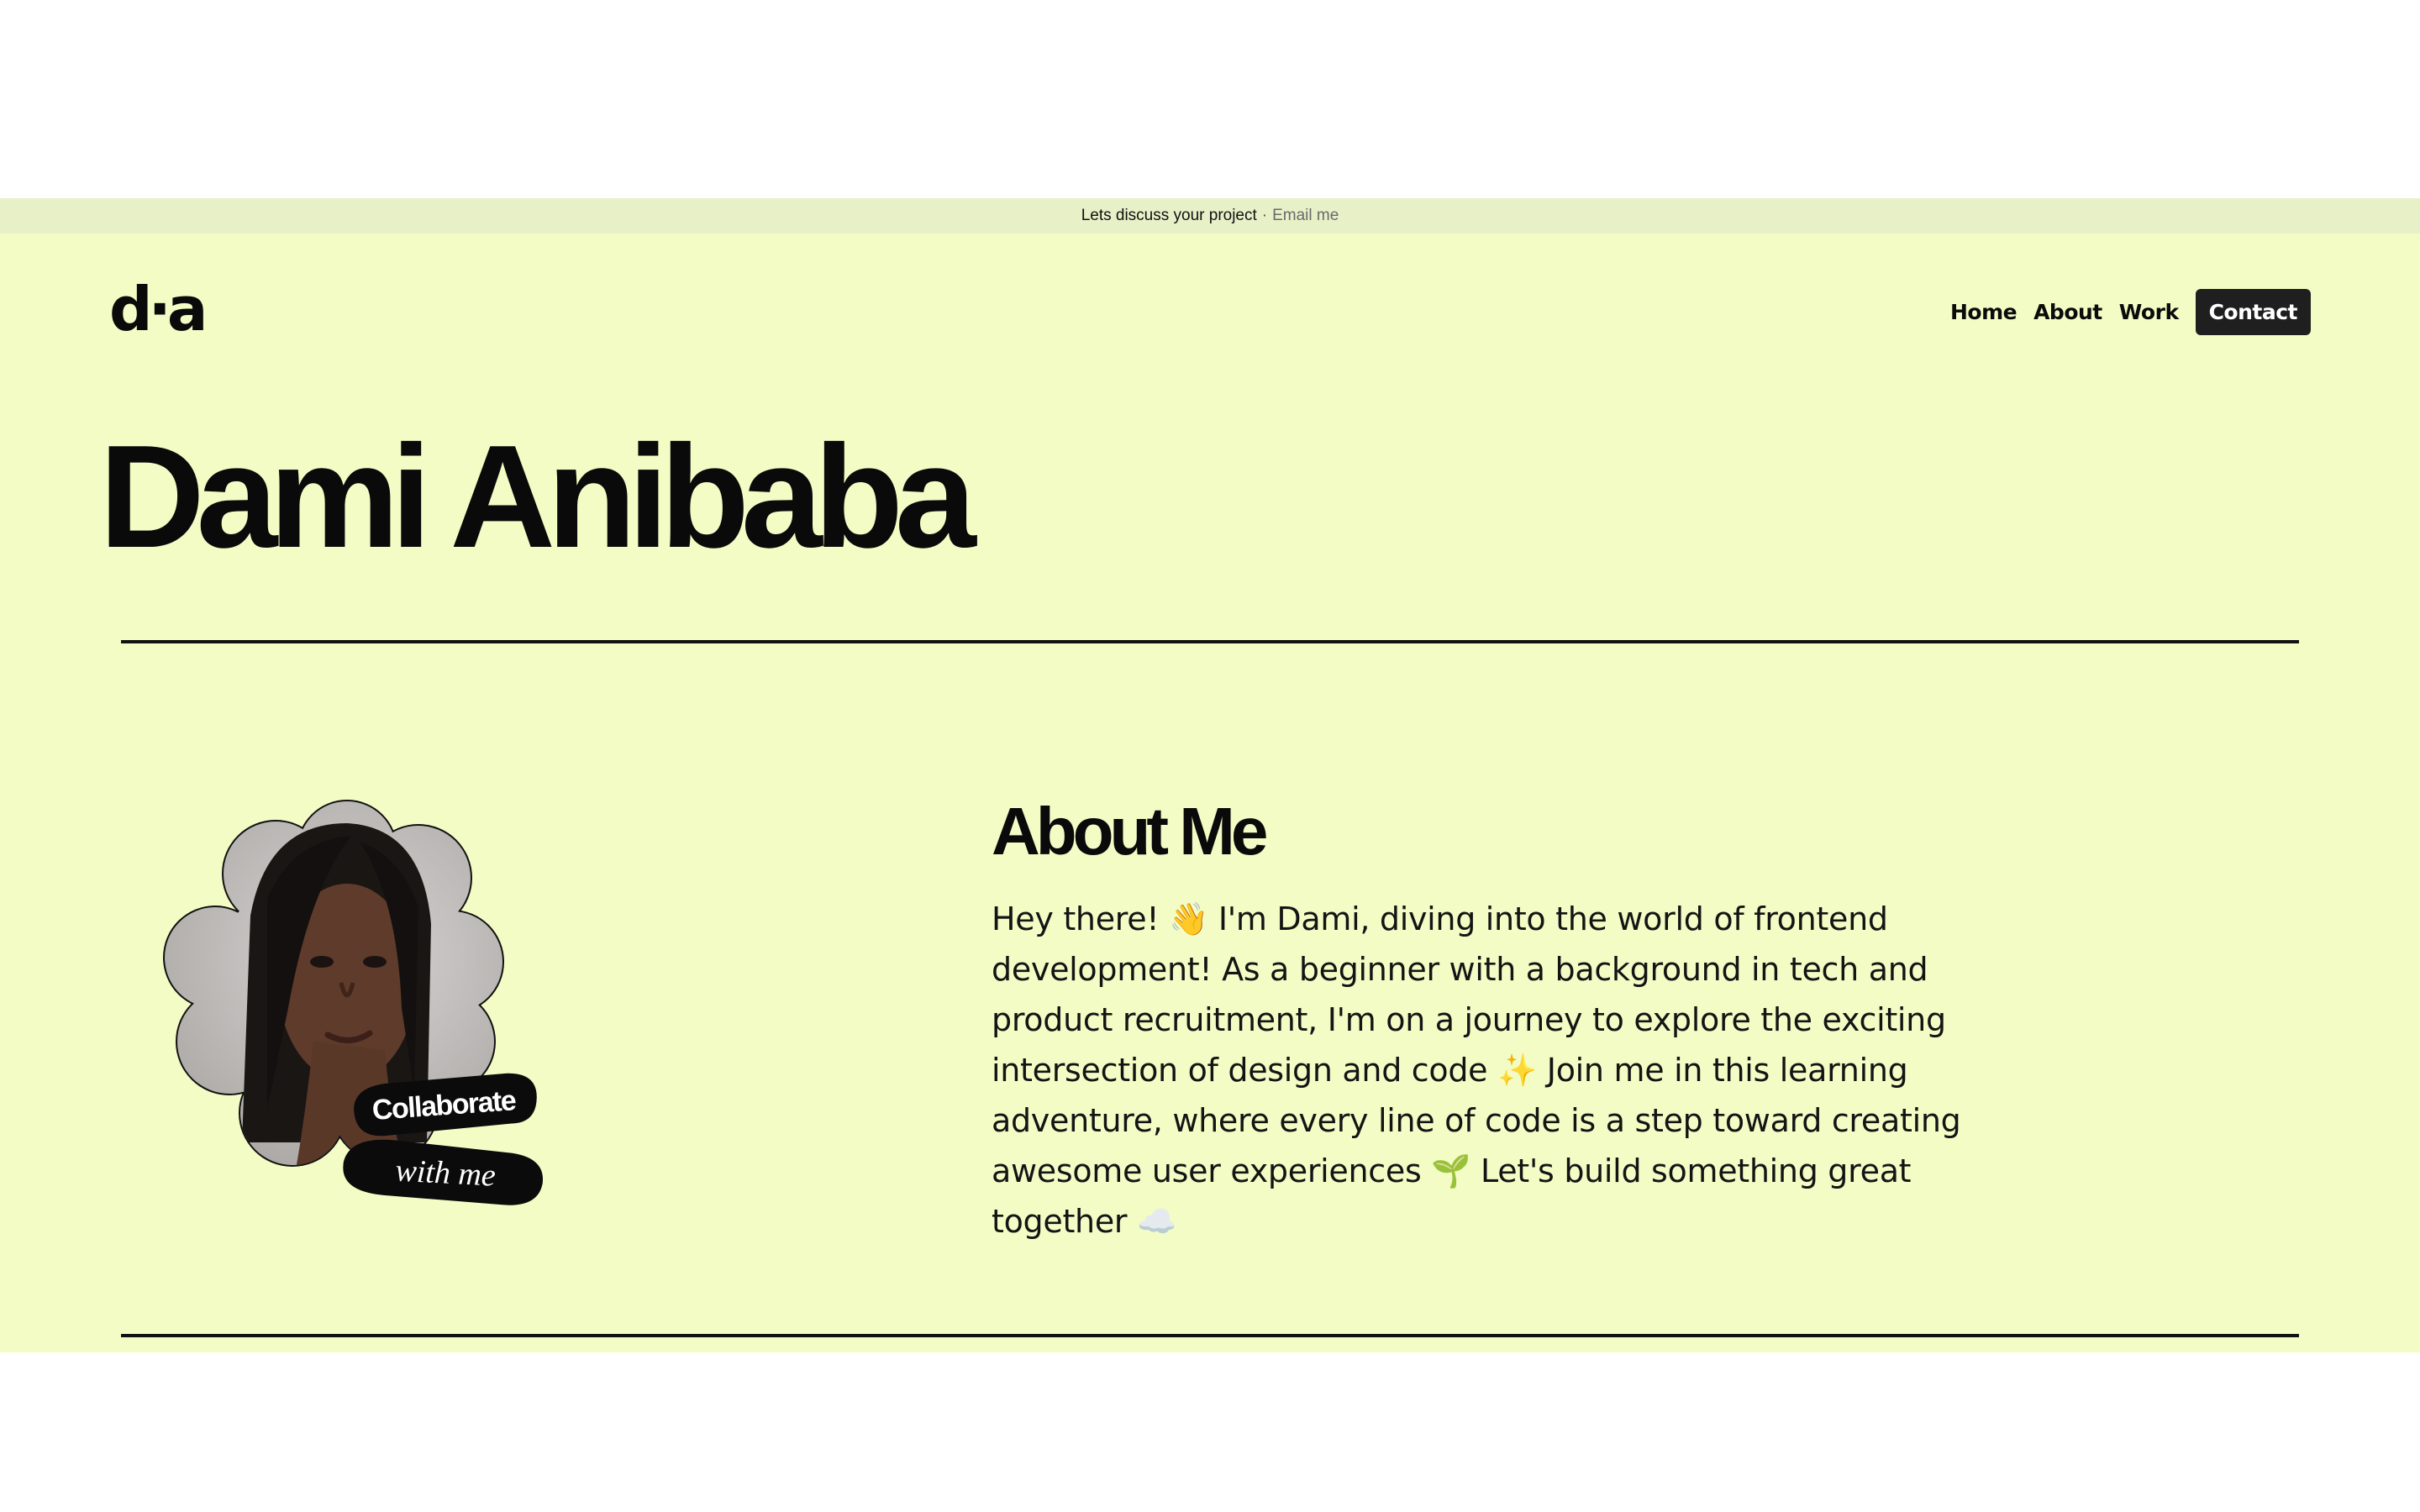 This screenshot has width=2420, height=1512. I want to click on nav-home: Home, so click(1984, 312).